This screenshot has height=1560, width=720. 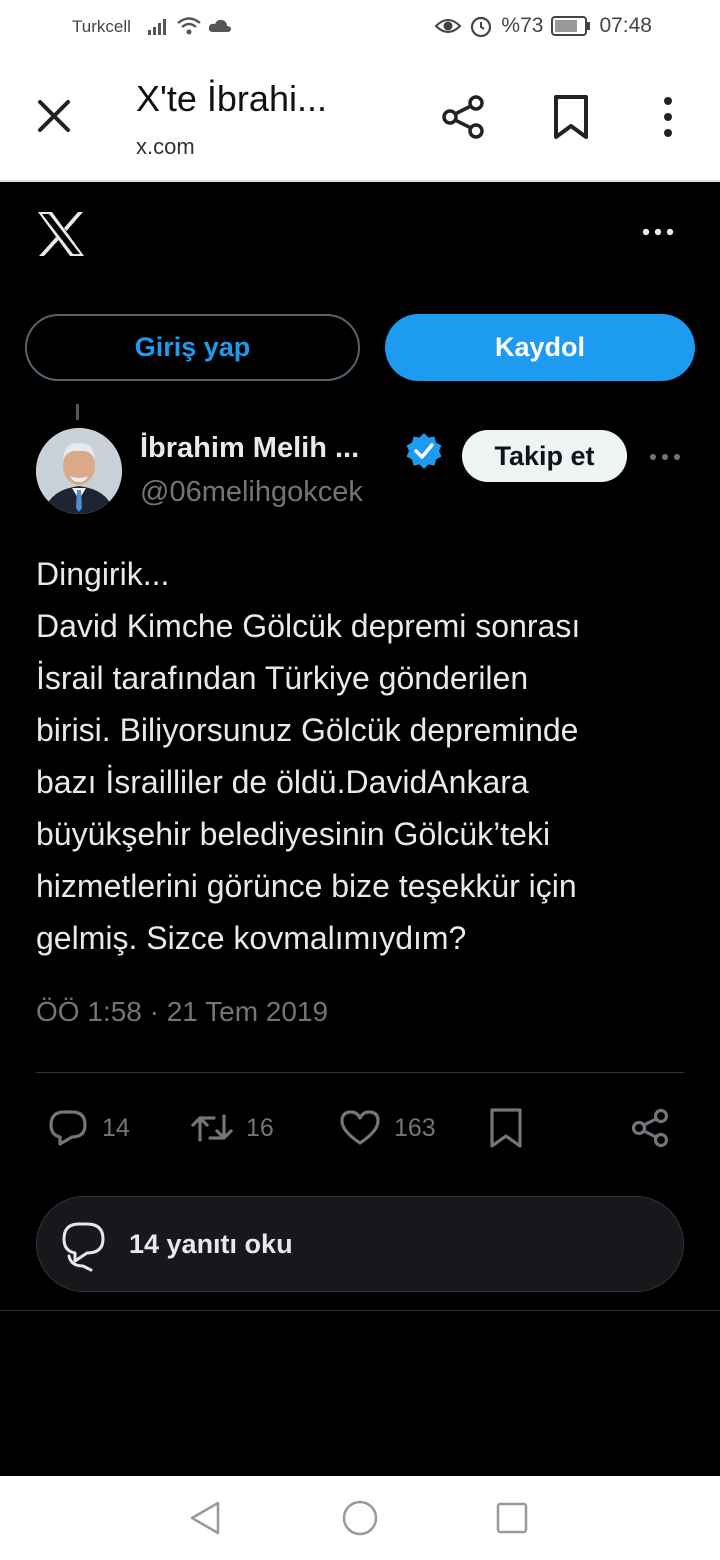 What do you see at coordinates (260, 1127) in the screenshot?
I see `repost-count: 16` at bounding box center [260, 1127].